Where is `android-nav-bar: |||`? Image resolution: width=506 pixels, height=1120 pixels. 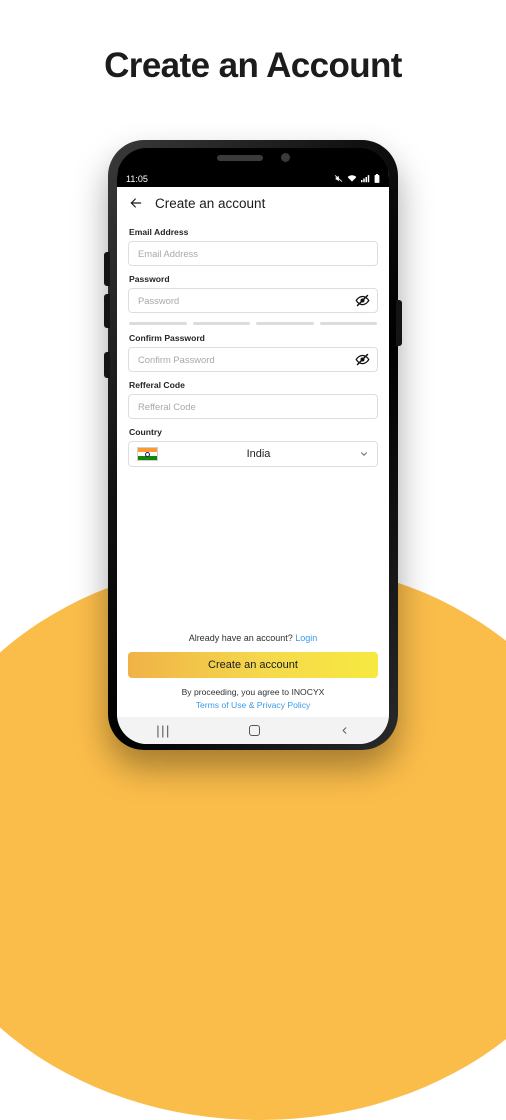 android-nav-bar: ||| is located at coordinates (253, 730).